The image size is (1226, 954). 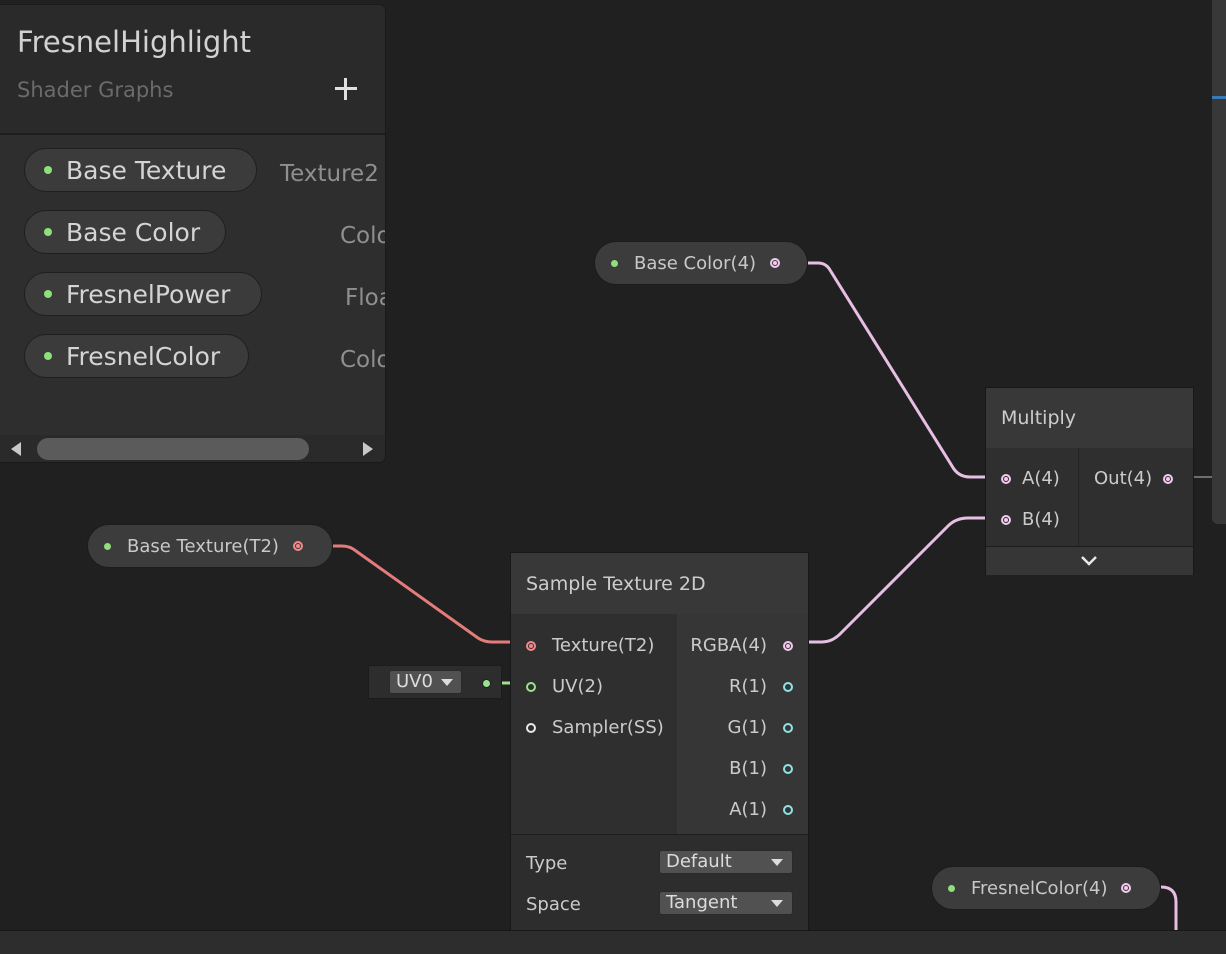 I want to click on space-dropdown: Tangent, so click(x=726, y=903).